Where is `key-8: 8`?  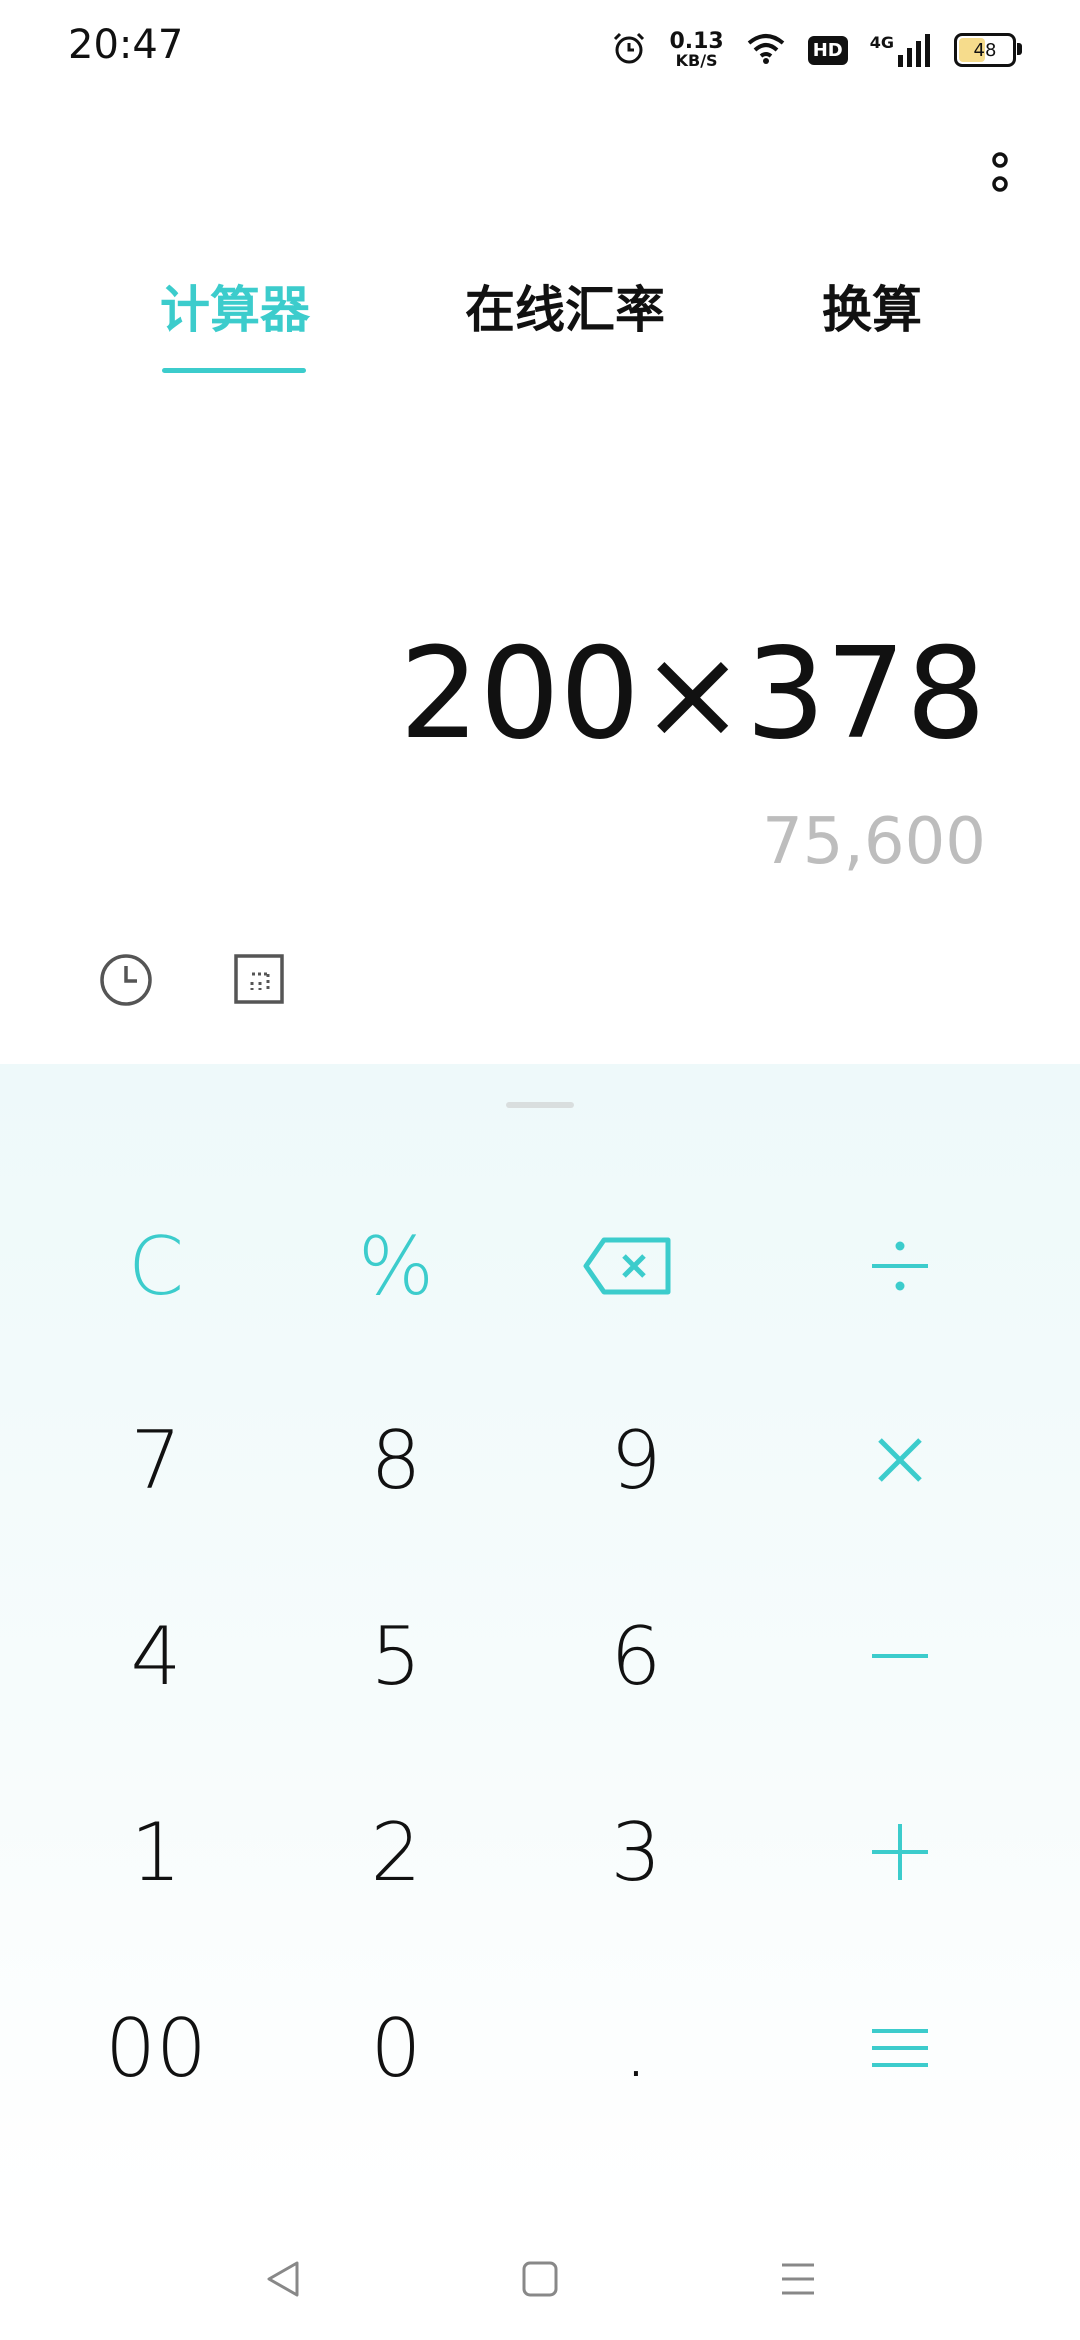
key-8: 8 is located at coordinates (396, 1460).